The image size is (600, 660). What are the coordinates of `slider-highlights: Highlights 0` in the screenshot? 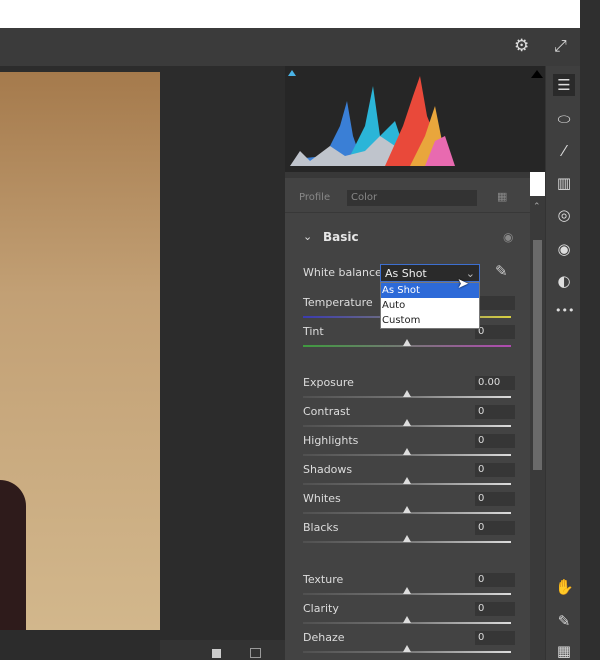 It's located at (409, 448).